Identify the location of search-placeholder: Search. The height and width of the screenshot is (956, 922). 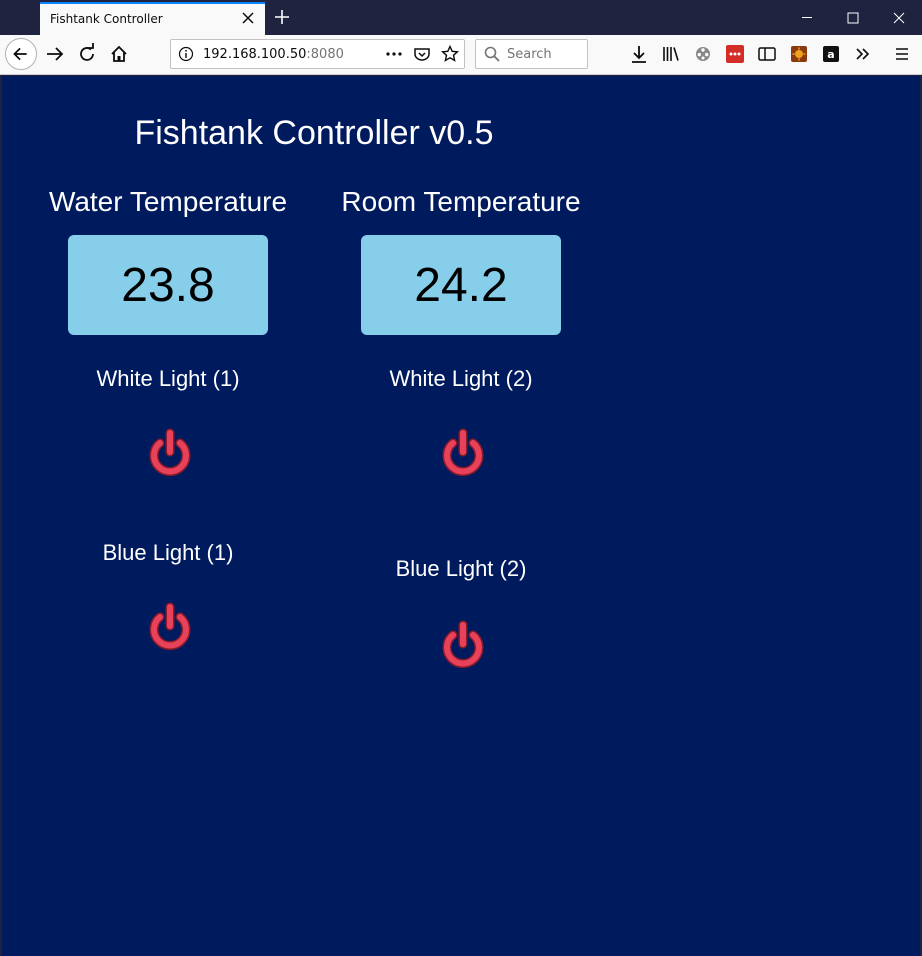
(529, 54).